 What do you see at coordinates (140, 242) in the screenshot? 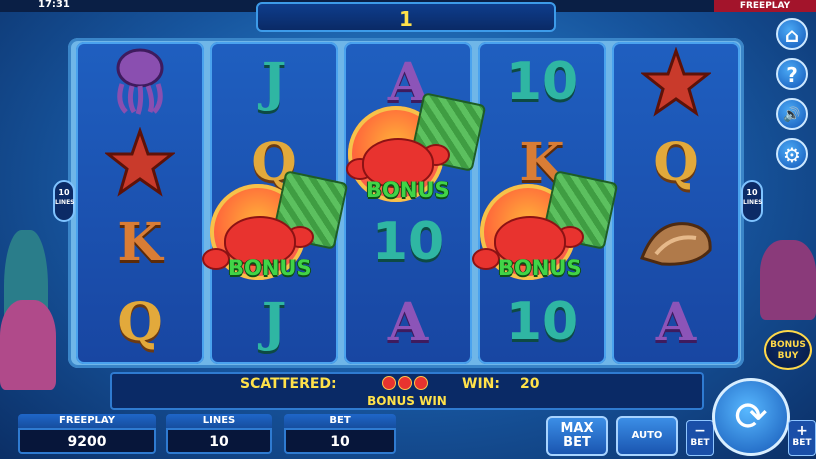
I see `symbol-k: K` at bounding box center [140, 242].